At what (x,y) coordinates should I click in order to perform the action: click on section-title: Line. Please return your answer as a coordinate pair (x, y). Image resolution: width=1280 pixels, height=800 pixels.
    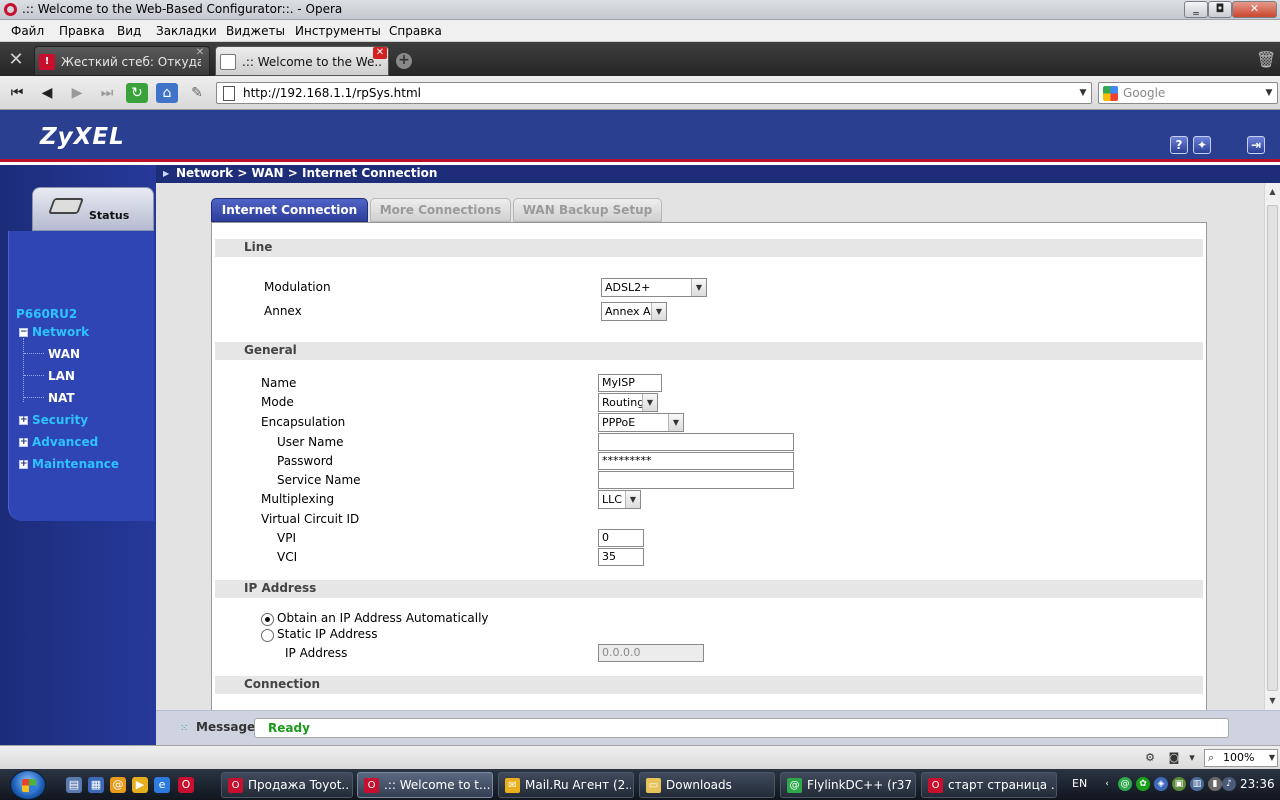
    Looking at the image, I should click on (258, 247).